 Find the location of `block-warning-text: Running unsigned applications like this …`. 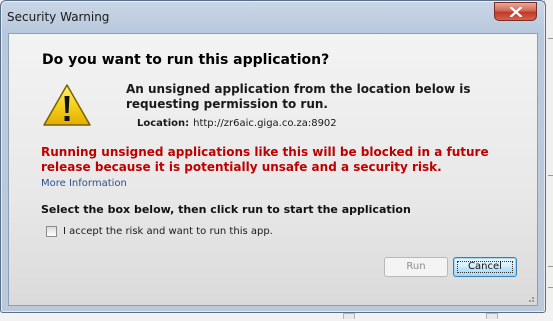

block-warning-text: Running unsigned applications like this … is located at coordinates (265, 159).